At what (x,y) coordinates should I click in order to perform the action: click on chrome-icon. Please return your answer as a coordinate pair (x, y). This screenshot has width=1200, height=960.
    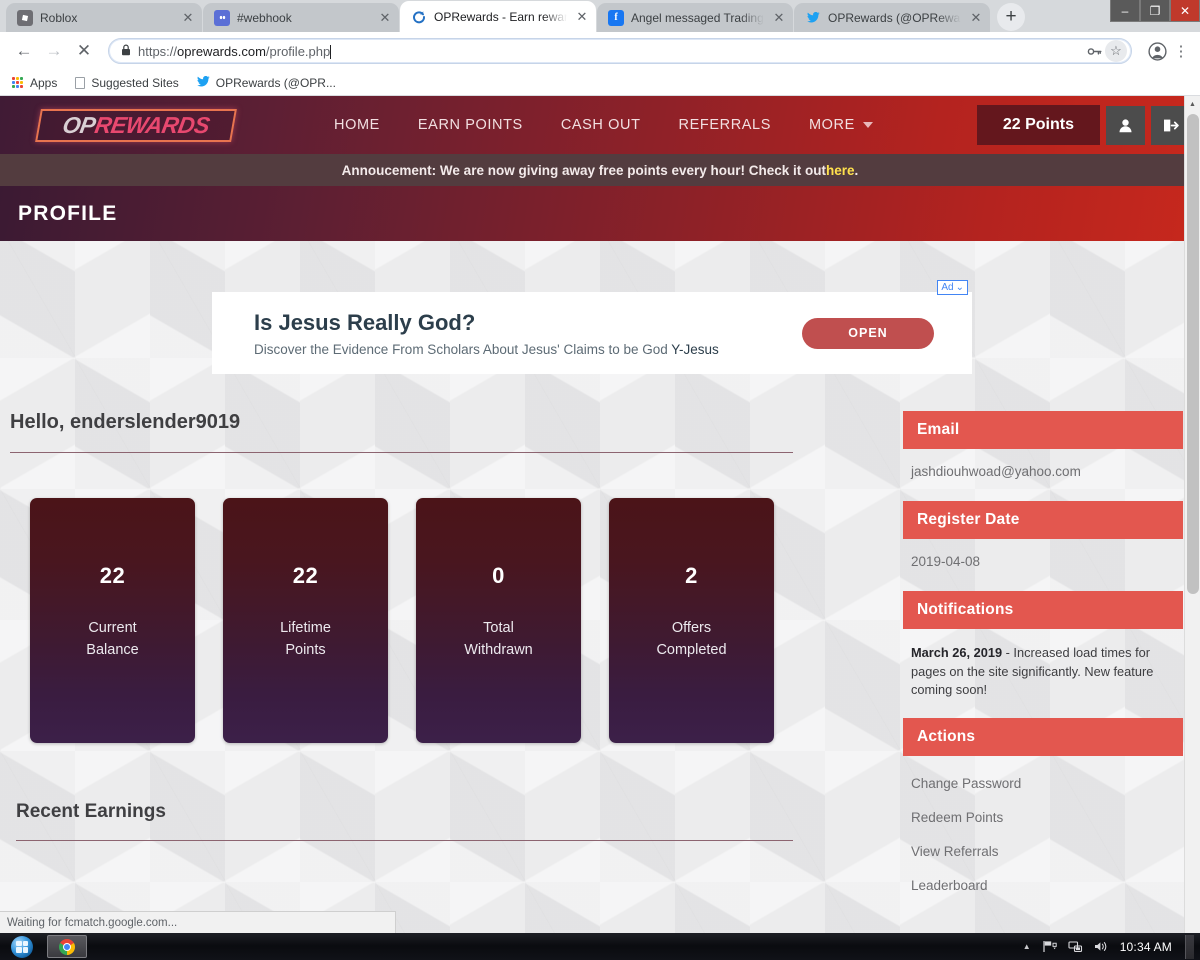
    Looking at the image, I should click on (67, 946).